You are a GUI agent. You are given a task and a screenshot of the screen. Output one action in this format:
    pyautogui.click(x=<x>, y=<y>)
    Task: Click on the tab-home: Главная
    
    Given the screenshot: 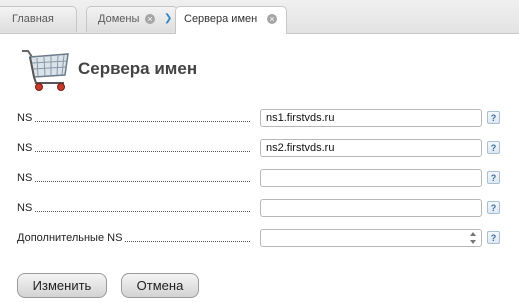 What is the action you would take?
    pyautogui.click(x=38, y=19)
    